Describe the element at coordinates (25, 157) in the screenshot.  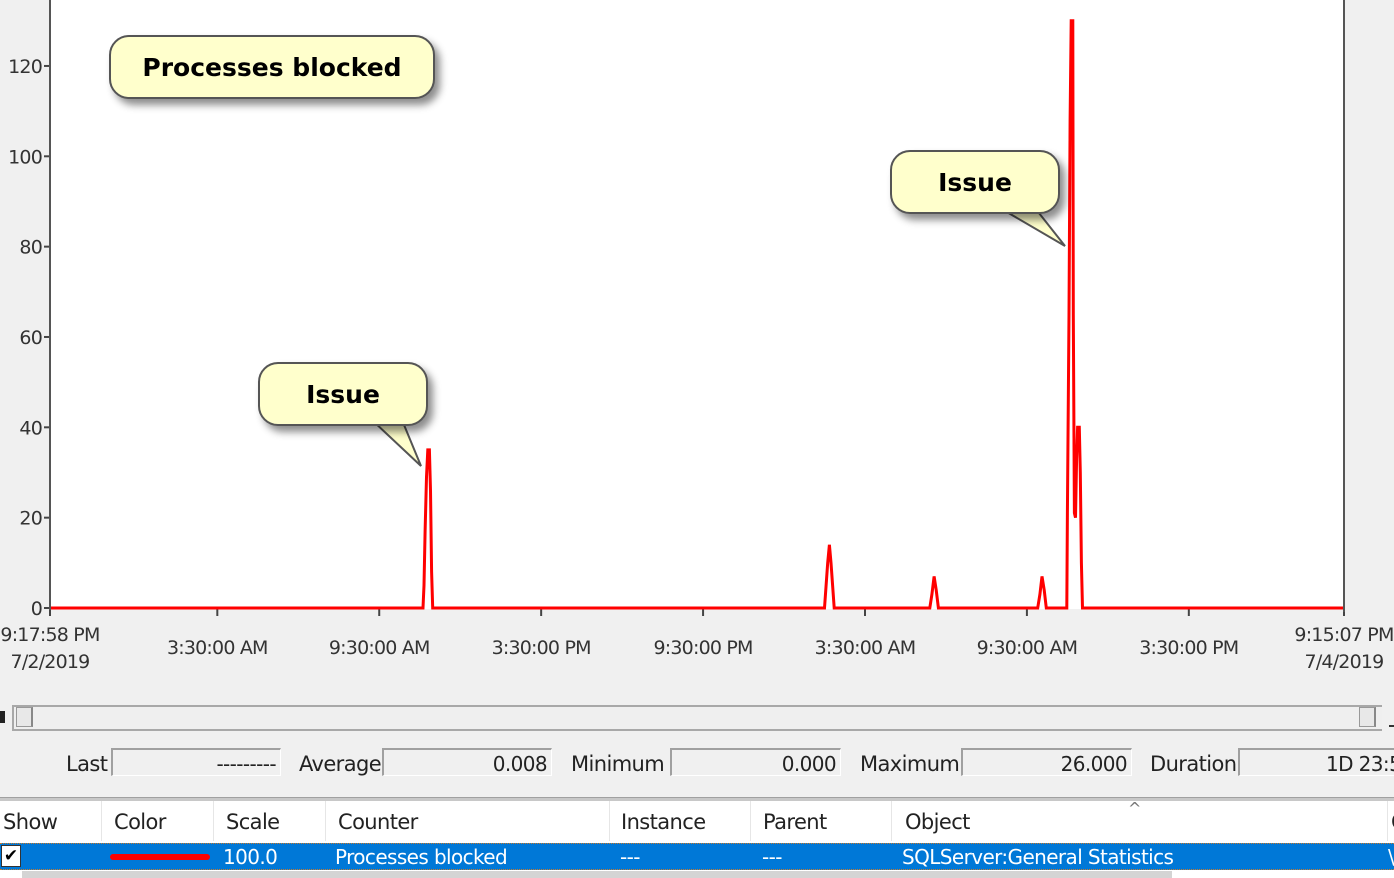
I see `y-tick-label: 100` at that location.